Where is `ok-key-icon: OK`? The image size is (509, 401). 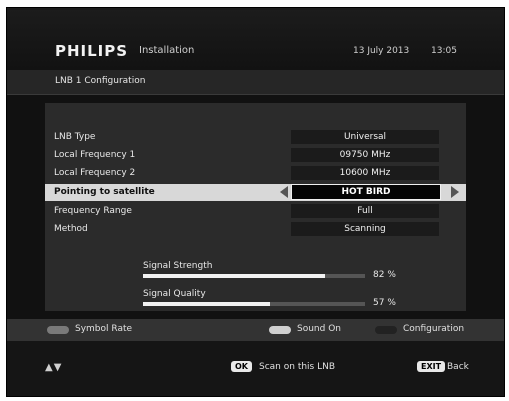 ok-key-icon: OK is located at coordinates (241, 366).